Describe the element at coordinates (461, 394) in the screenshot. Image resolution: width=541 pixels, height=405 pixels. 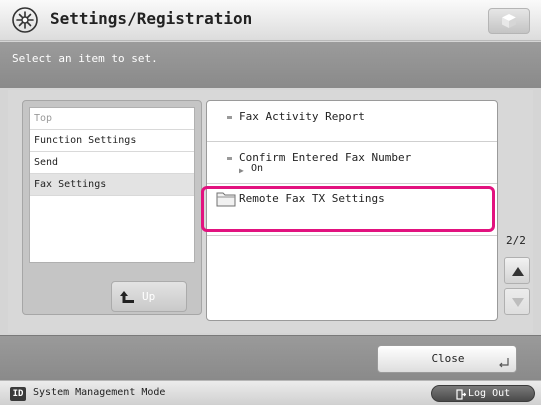
I see `logout-door-icon` at that location.